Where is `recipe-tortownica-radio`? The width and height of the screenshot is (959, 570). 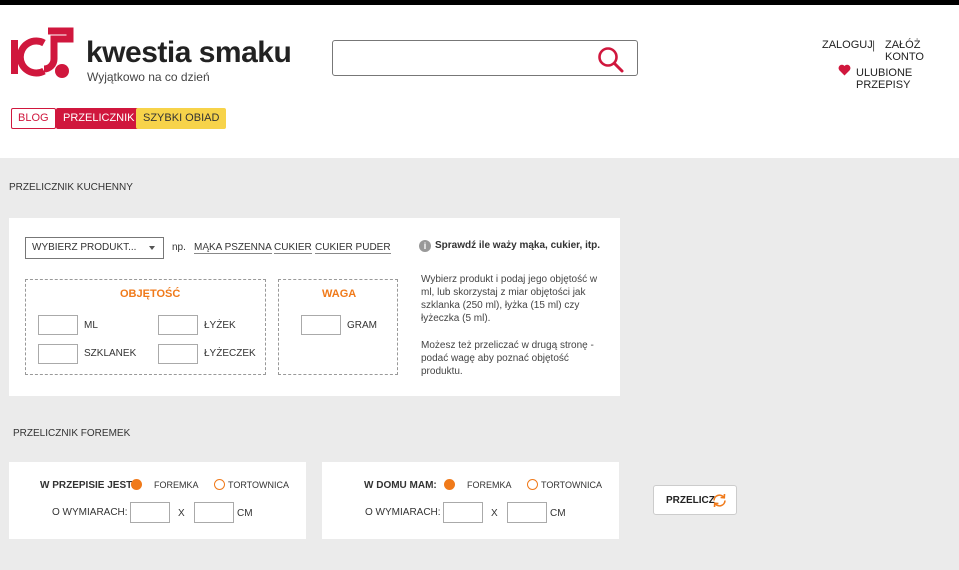
recipe-tortownica-radio is located at coordinates (219, 484).